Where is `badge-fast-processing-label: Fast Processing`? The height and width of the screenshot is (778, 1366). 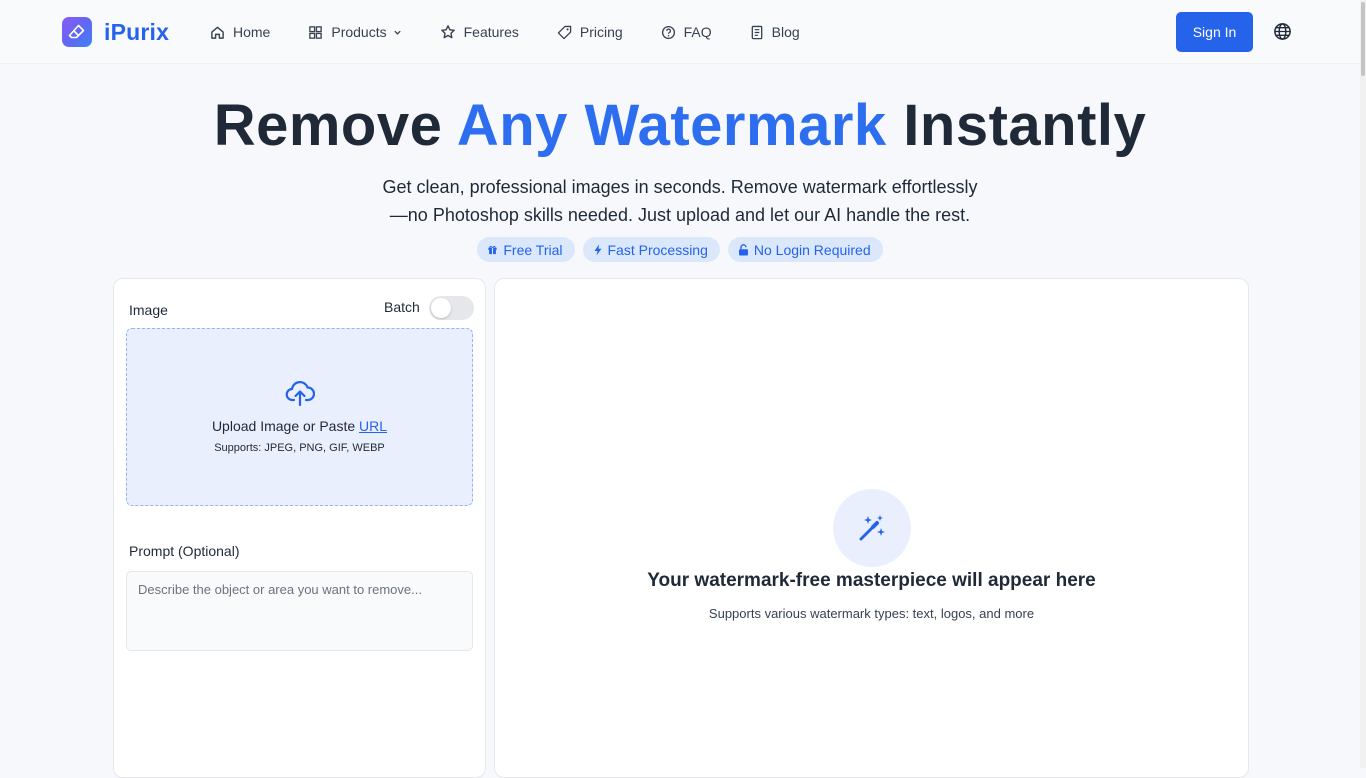
badge-fast-processing-label: Fast Processing is located at coordinates (657, 249).